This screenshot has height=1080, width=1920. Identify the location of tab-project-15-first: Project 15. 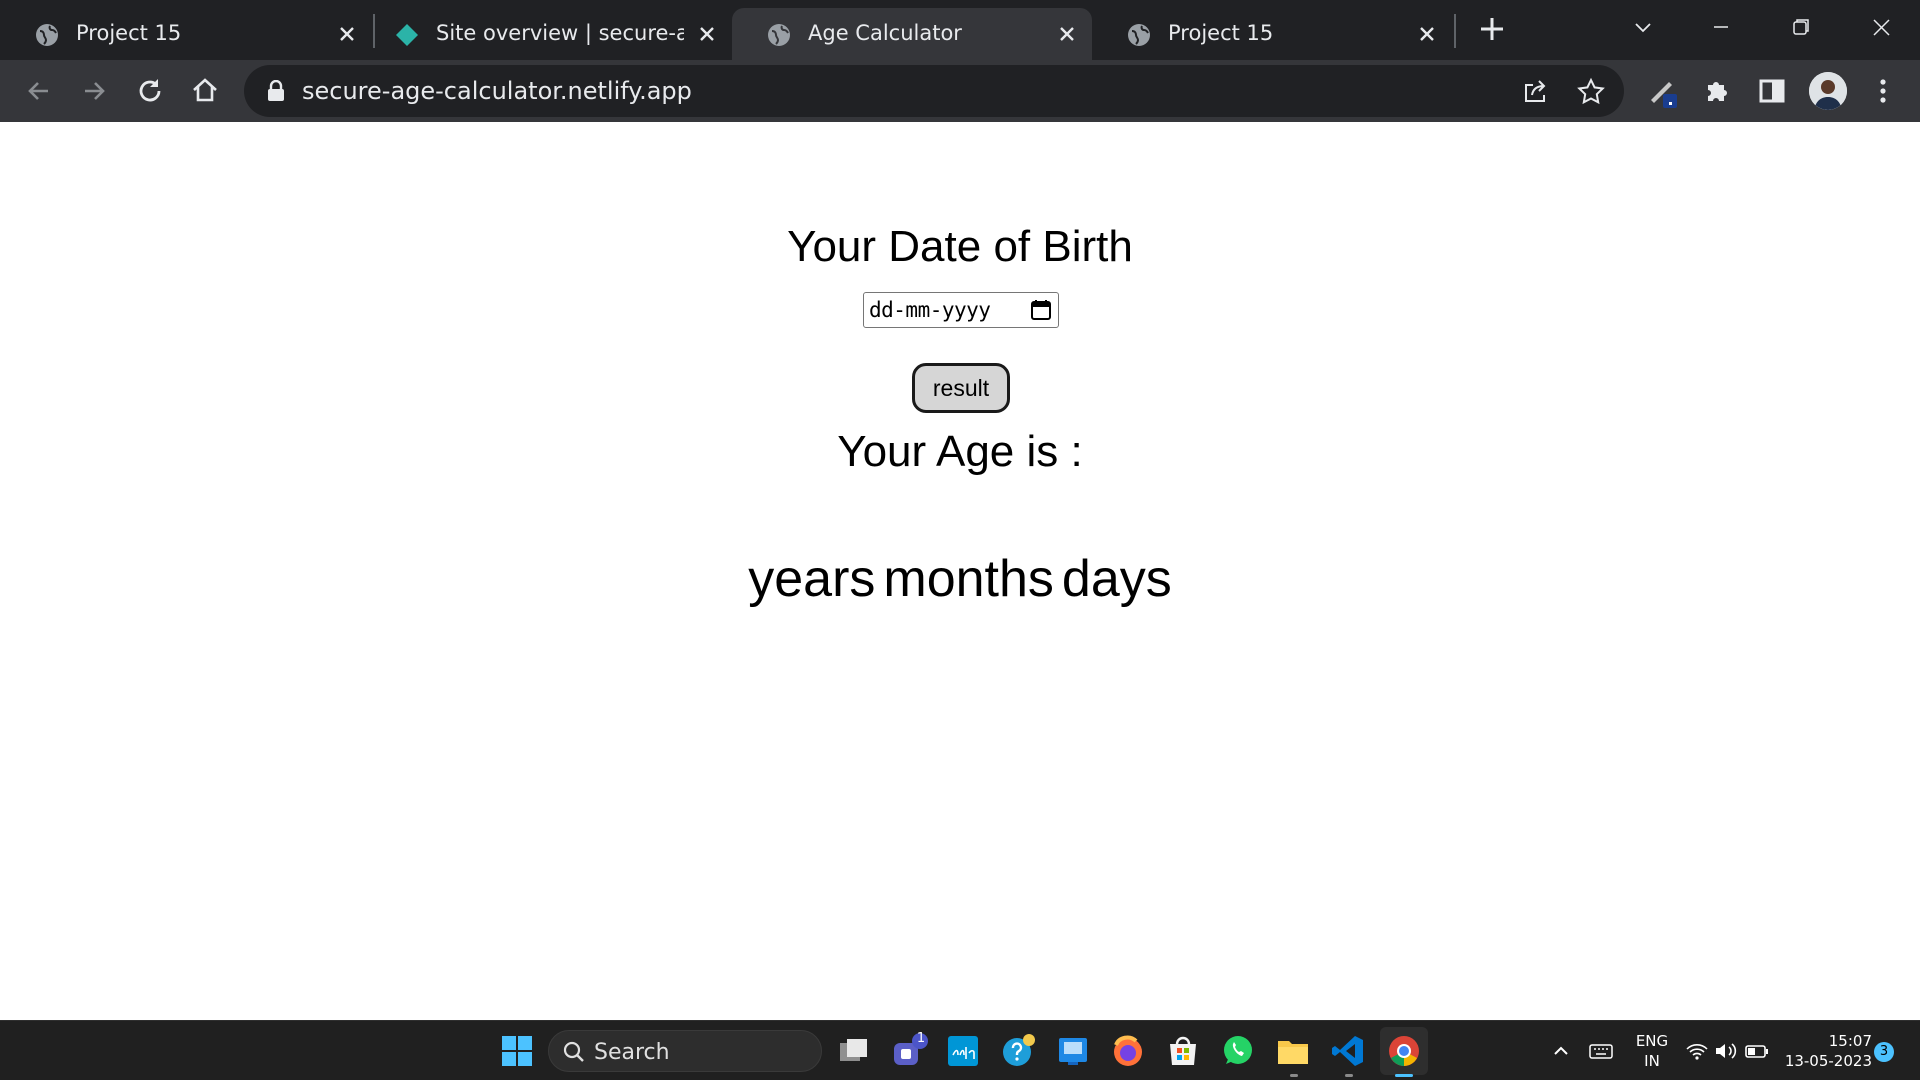
(186, 34).